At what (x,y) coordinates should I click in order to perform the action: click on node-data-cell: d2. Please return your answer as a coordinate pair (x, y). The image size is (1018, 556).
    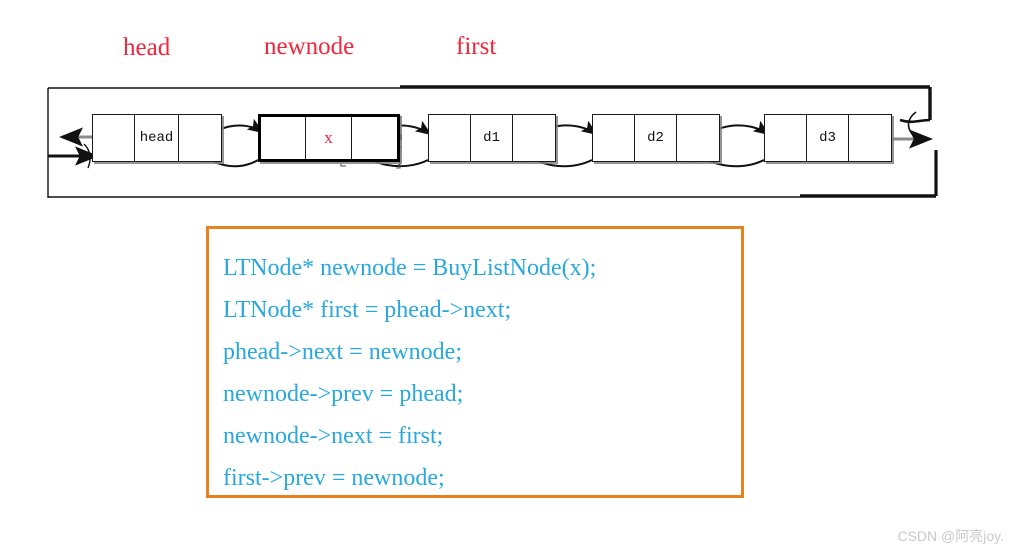
    Looking at the image, I should click on (656, 138).